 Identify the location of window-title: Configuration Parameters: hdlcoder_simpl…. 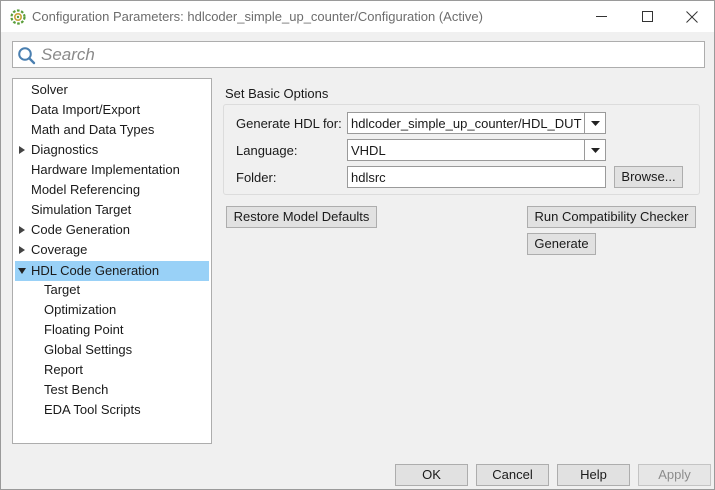
(257, 16).